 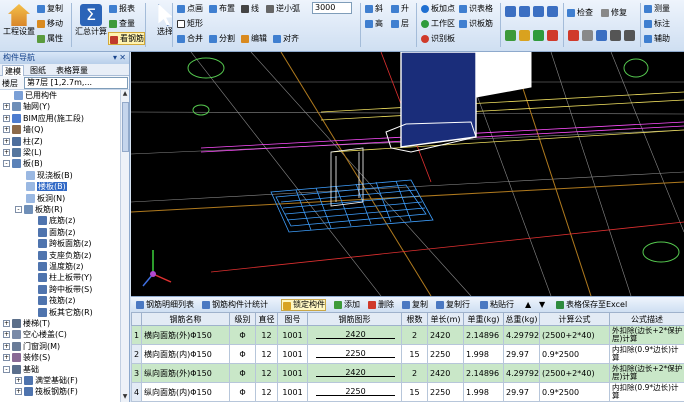 What do you see at coordinates (496, 305) in the screenshot?
I see `paste-row-button: 粘贴行` at bounding box center [496, 305].